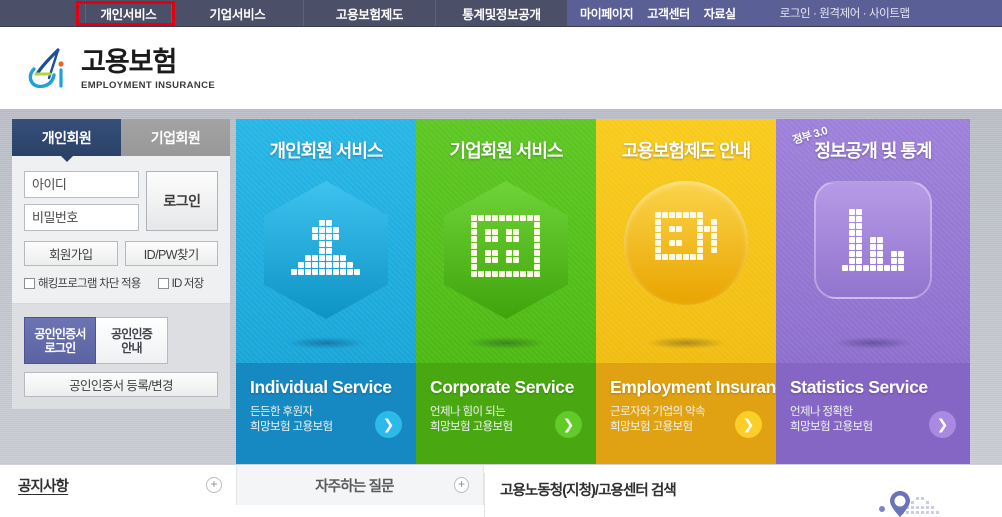 The image size is (1002, 517). What do you see at coordinates (81, 217) in the screenshot?
I see `password-input: 비밀번호` at bounding box center [81, 217].